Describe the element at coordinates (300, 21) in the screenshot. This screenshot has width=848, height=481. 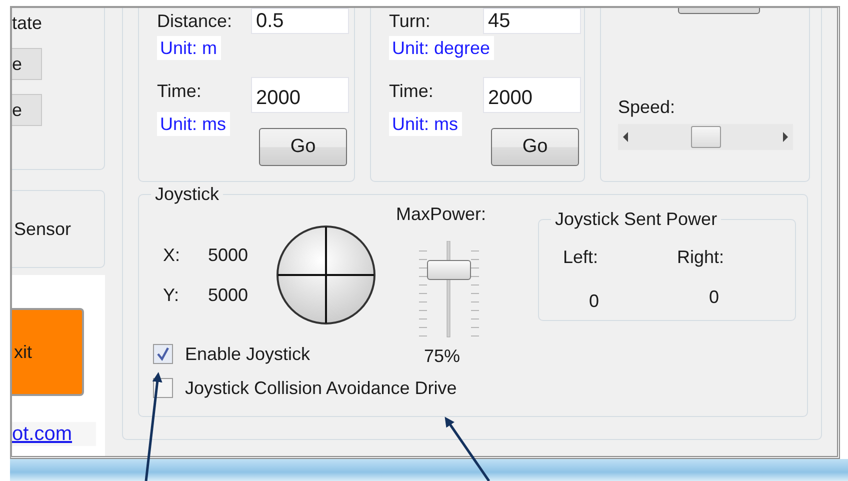
I see `input-field: 0.5` at that location.